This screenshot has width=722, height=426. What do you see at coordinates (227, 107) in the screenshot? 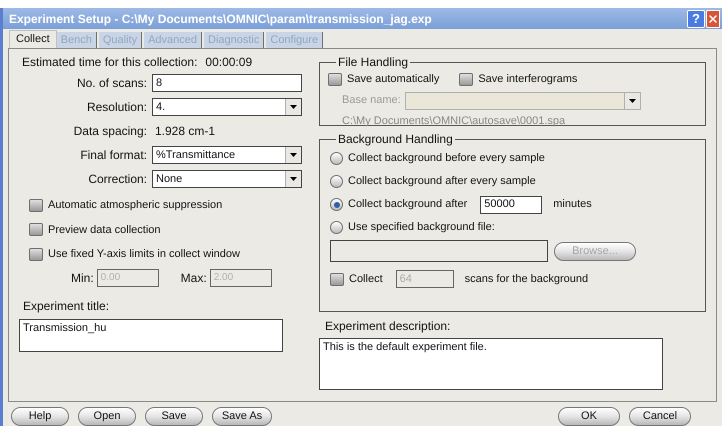
I see `dropdown: 4.` at bounding box center [227, 107].